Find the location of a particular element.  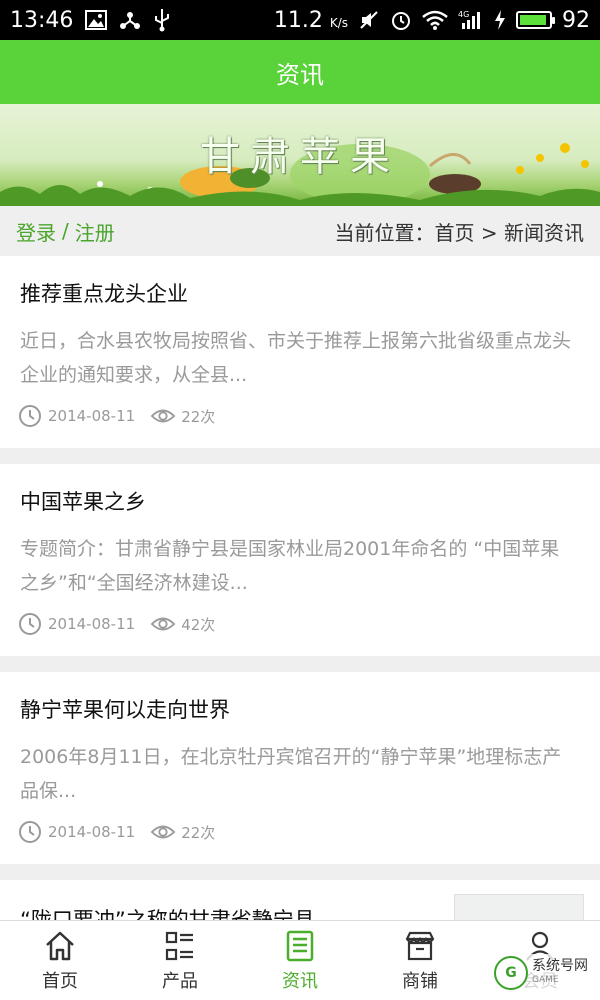

news-title: “陇口要冲”之称的甘肃省静宁县 is located at coordinates (167, 914).